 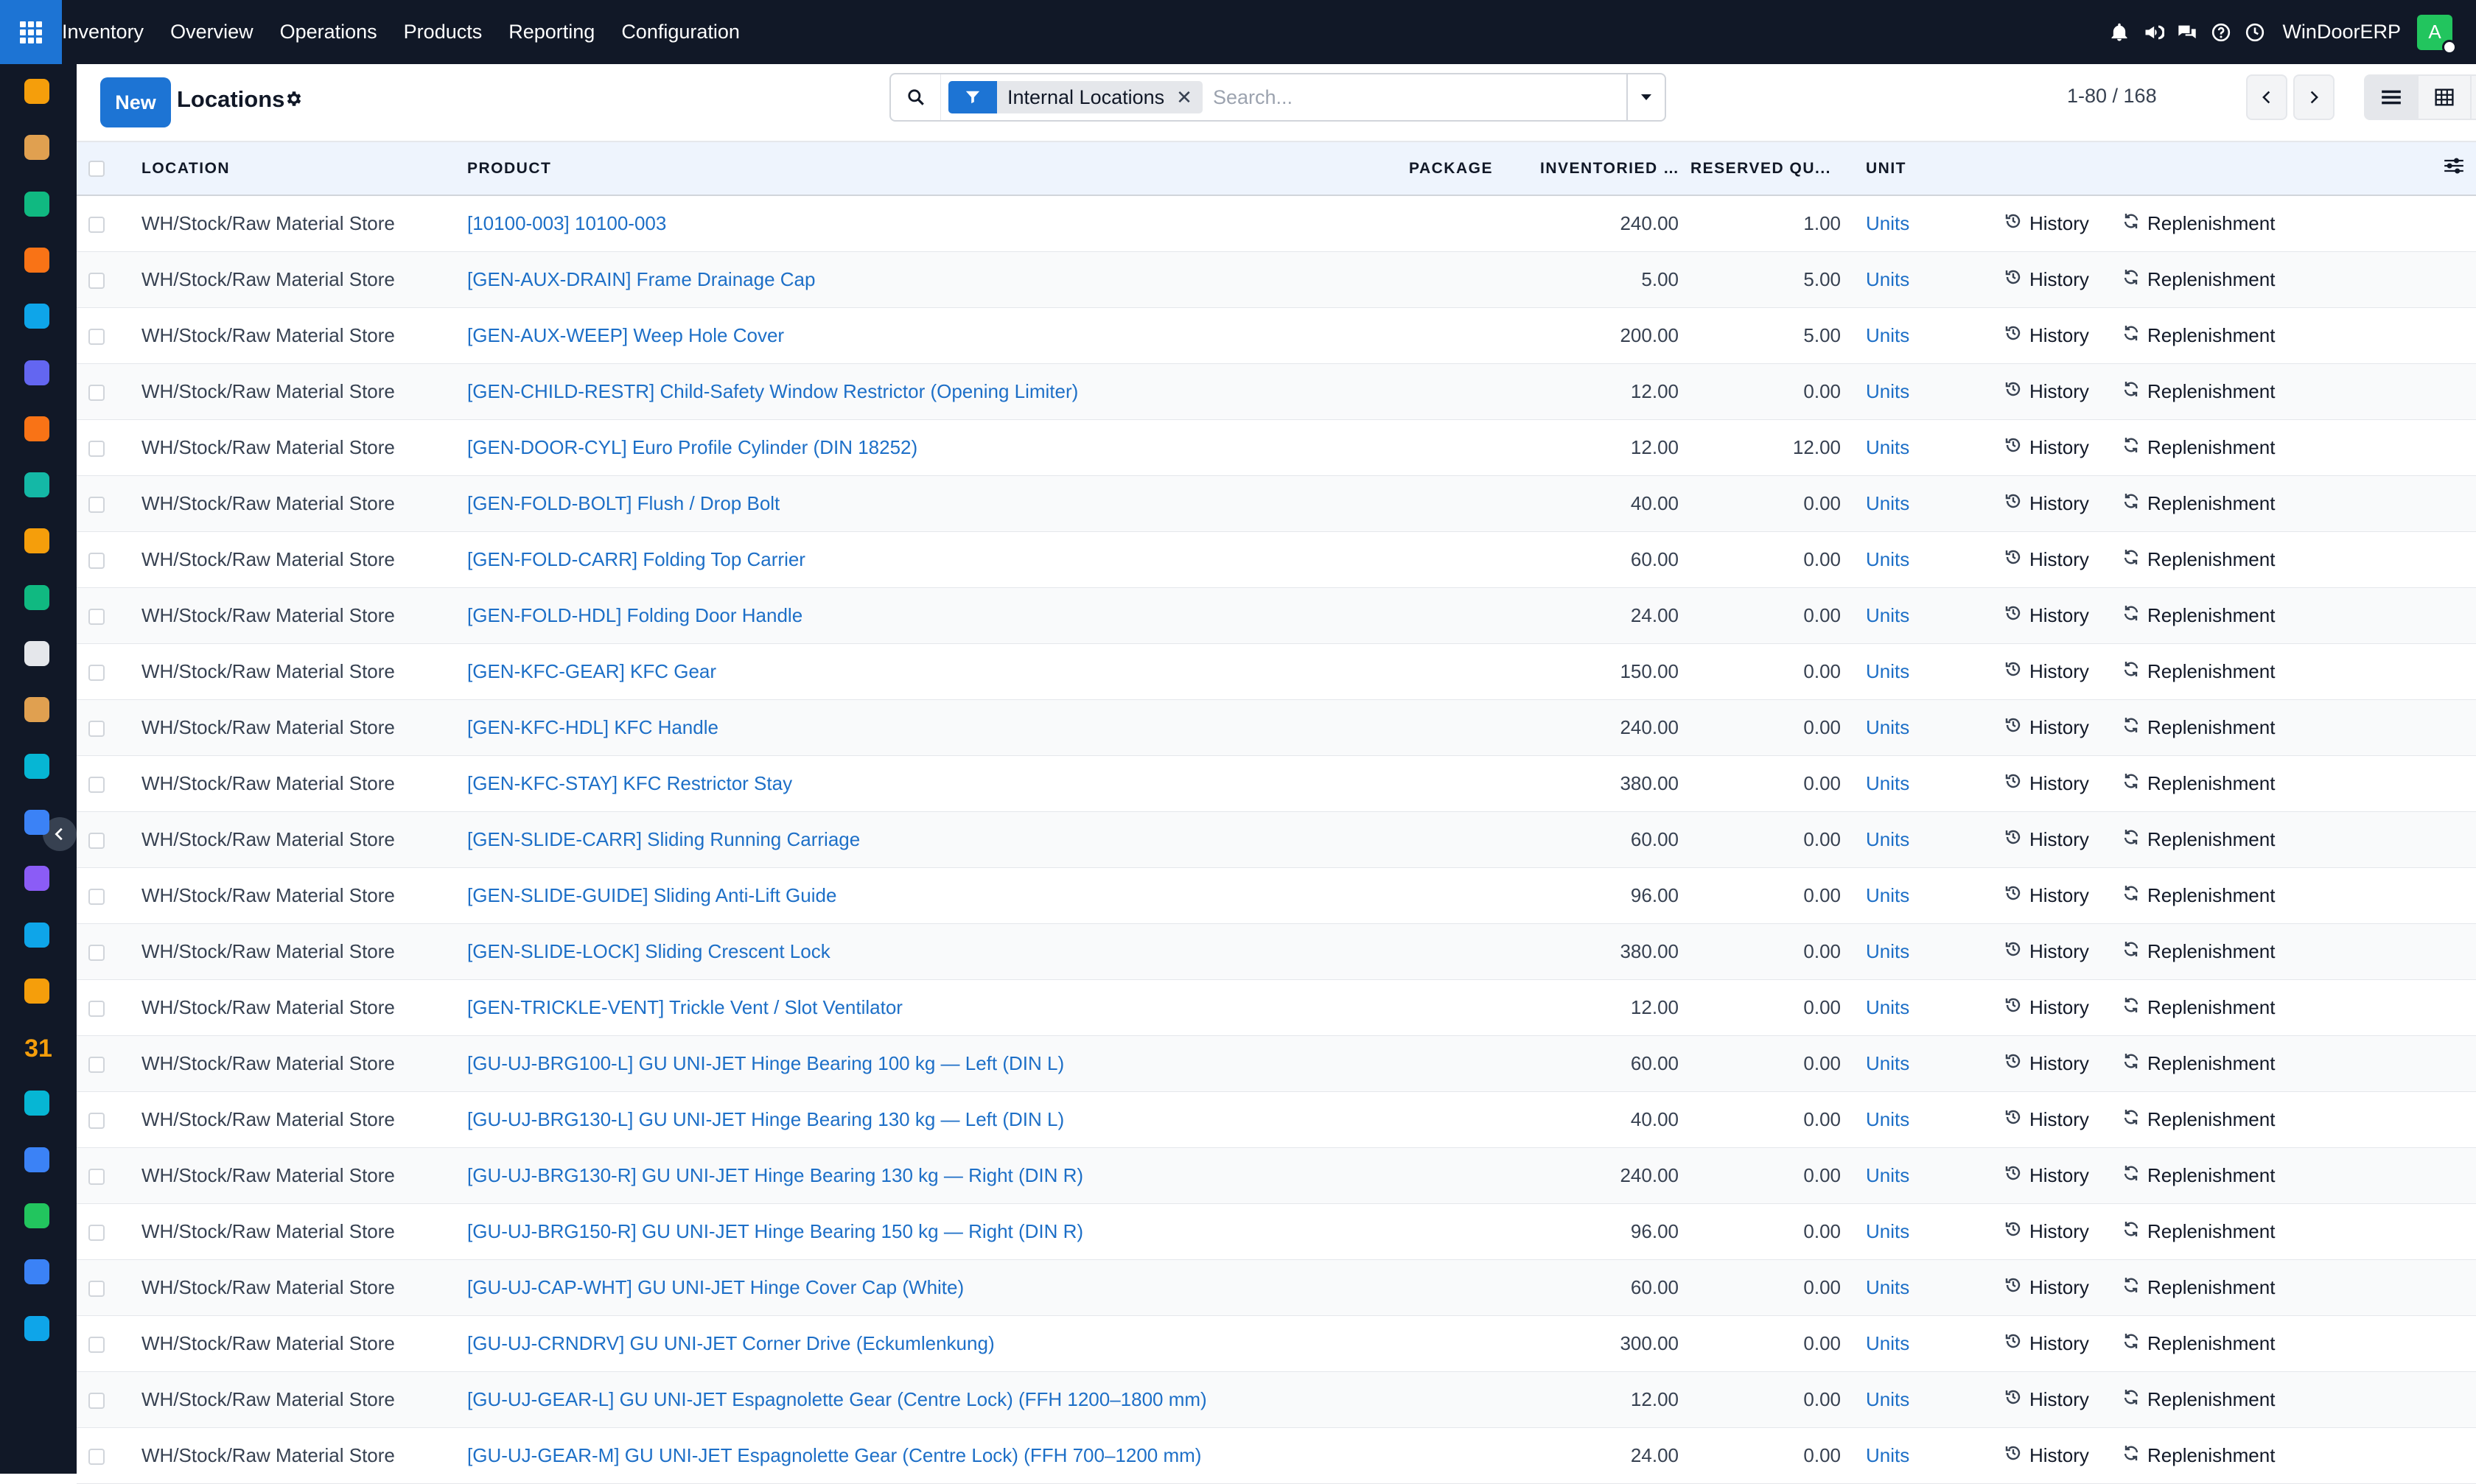 What do you see at coordinates (2314, 97) in the screenshot?
I see `pager-next-button` at bounding box center [2314, 97].